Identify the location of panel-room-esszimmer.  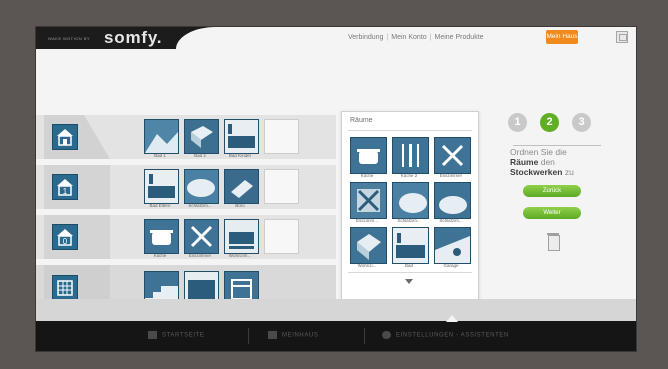
(452, 155).